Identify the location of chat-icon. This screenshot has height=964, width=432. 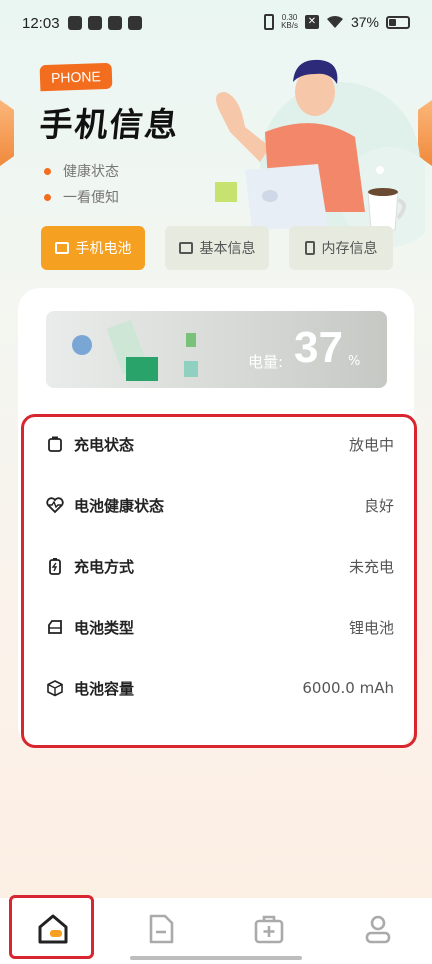
(185, 248).